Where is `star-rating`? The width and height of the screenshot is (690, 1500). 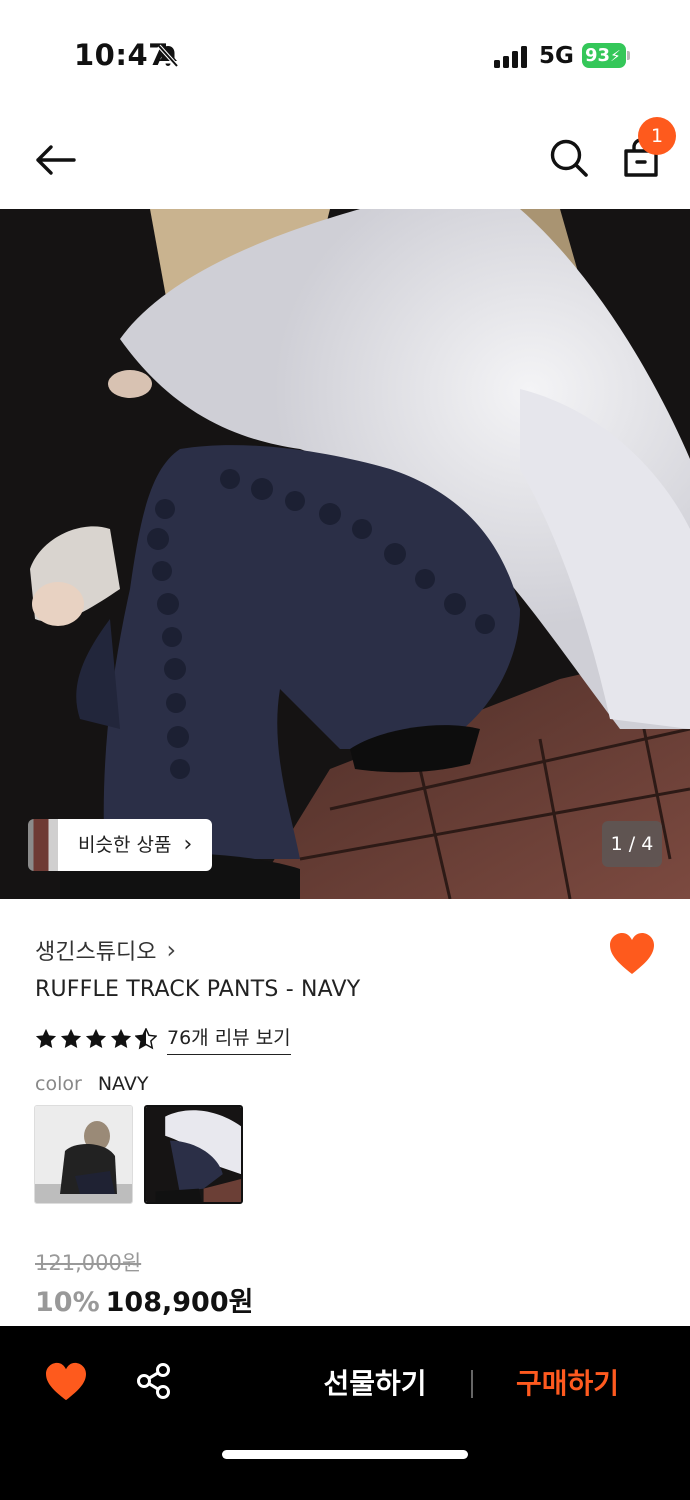 star-rating is located at coordinates (96, 1039).